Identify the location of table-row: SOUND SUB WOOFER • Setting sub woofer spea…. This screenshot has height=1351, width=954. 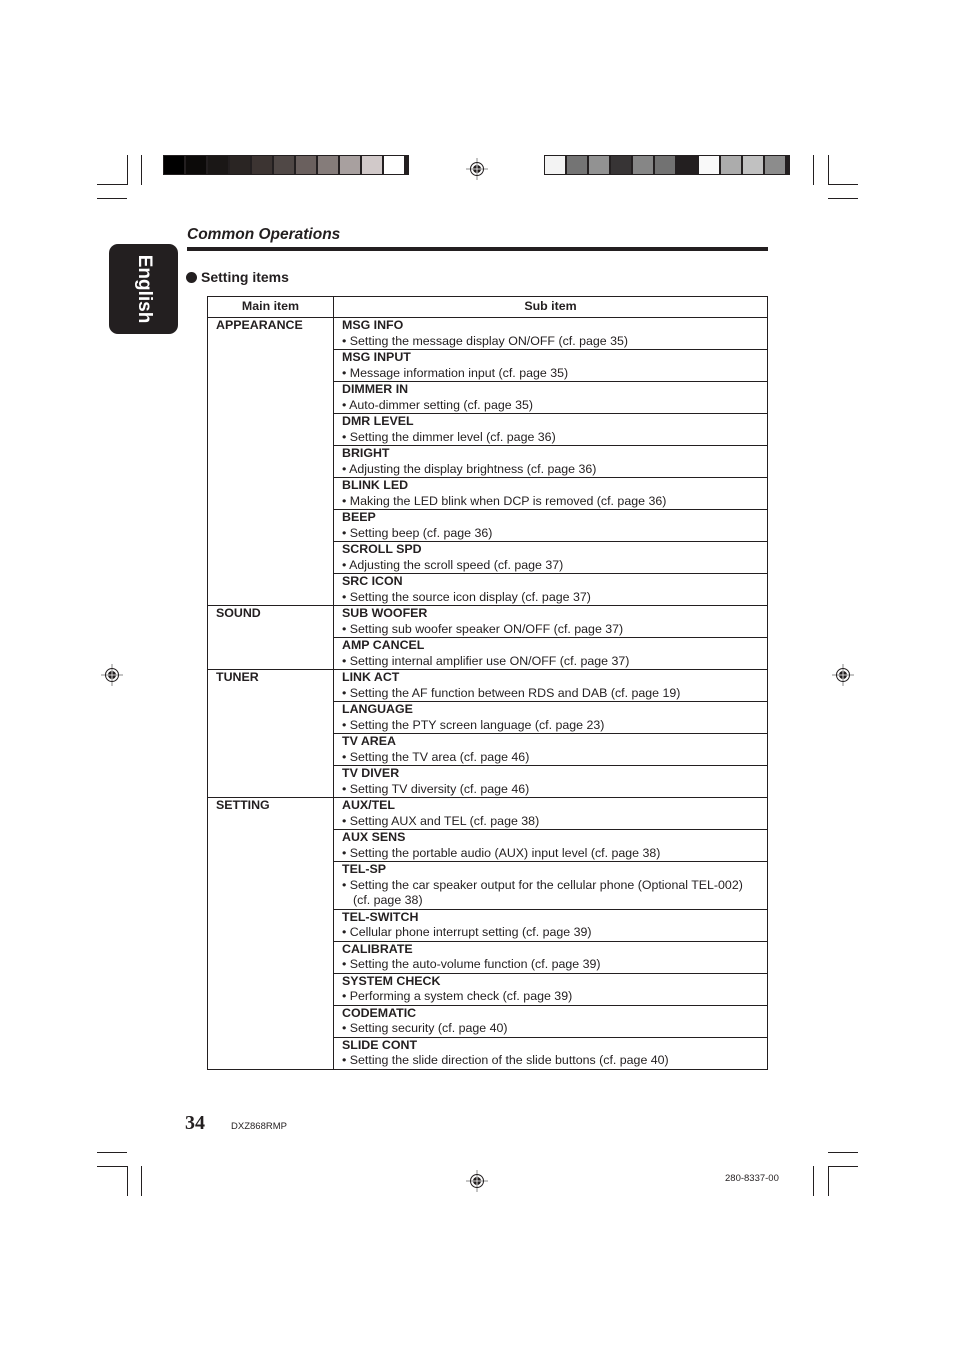
(487, 637).